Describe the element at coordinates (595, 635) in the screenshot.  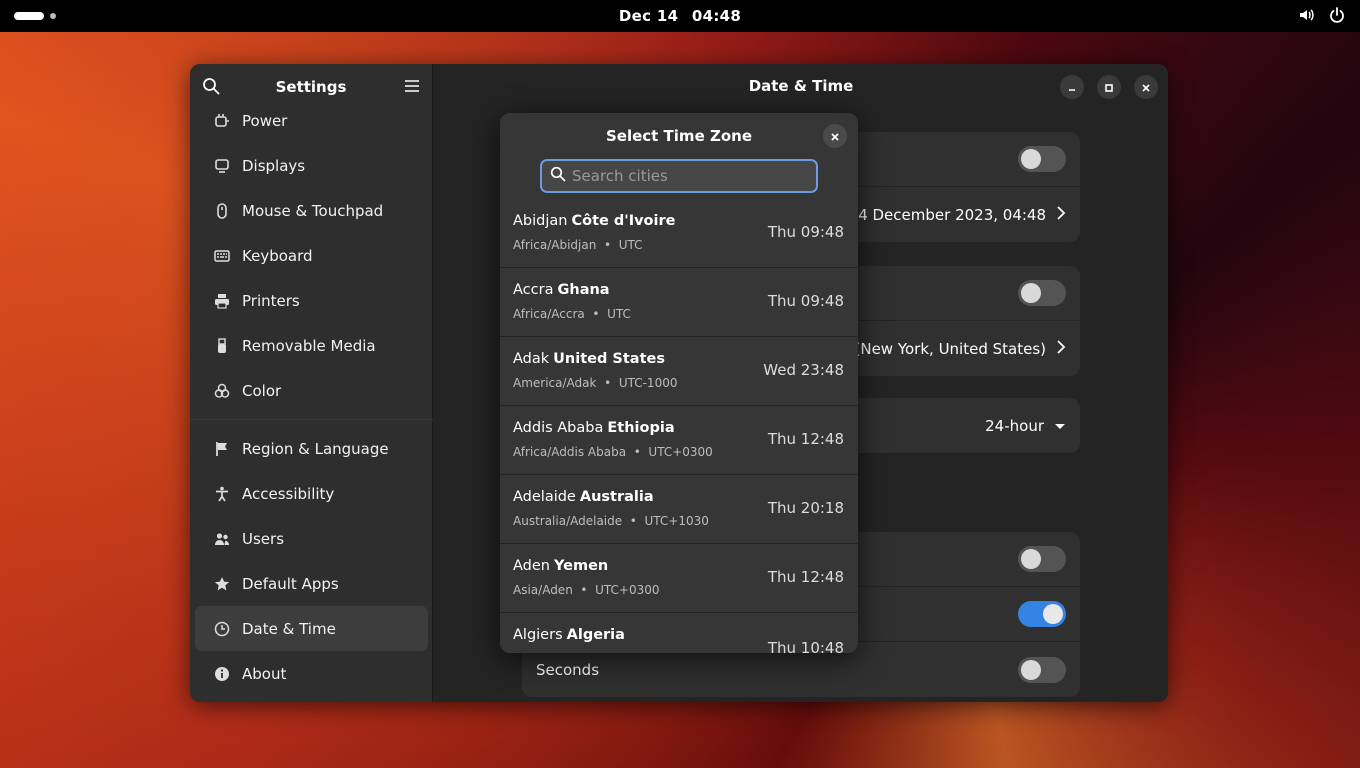
I see `tz-country: Algeria` at that location.